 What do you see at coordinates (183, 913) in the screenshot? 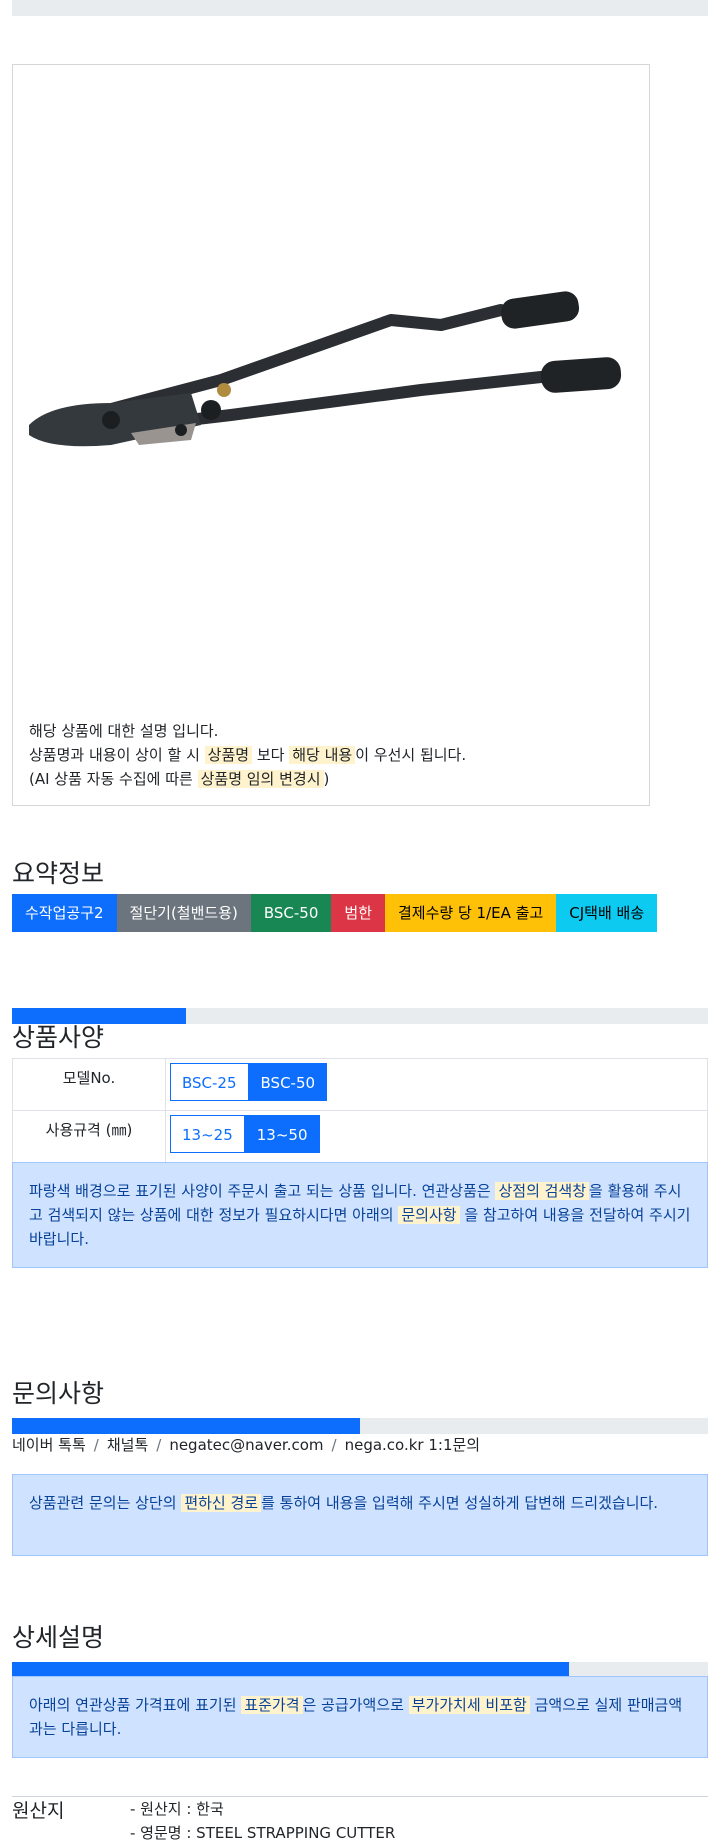
I see `badge-subcategory: 절단기(철밴드용)` at bounding box center [183, 913].